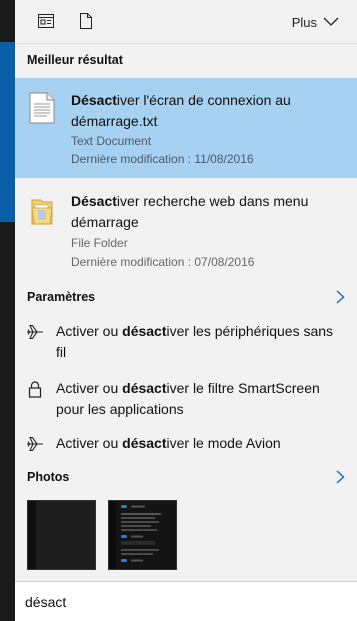 The height and width of the screenshot is (621, 357). What do you see at coordinates (340, 477) in the screenshot?
I see `photos-more-arrow-icon` at bounding box center [340, 477].